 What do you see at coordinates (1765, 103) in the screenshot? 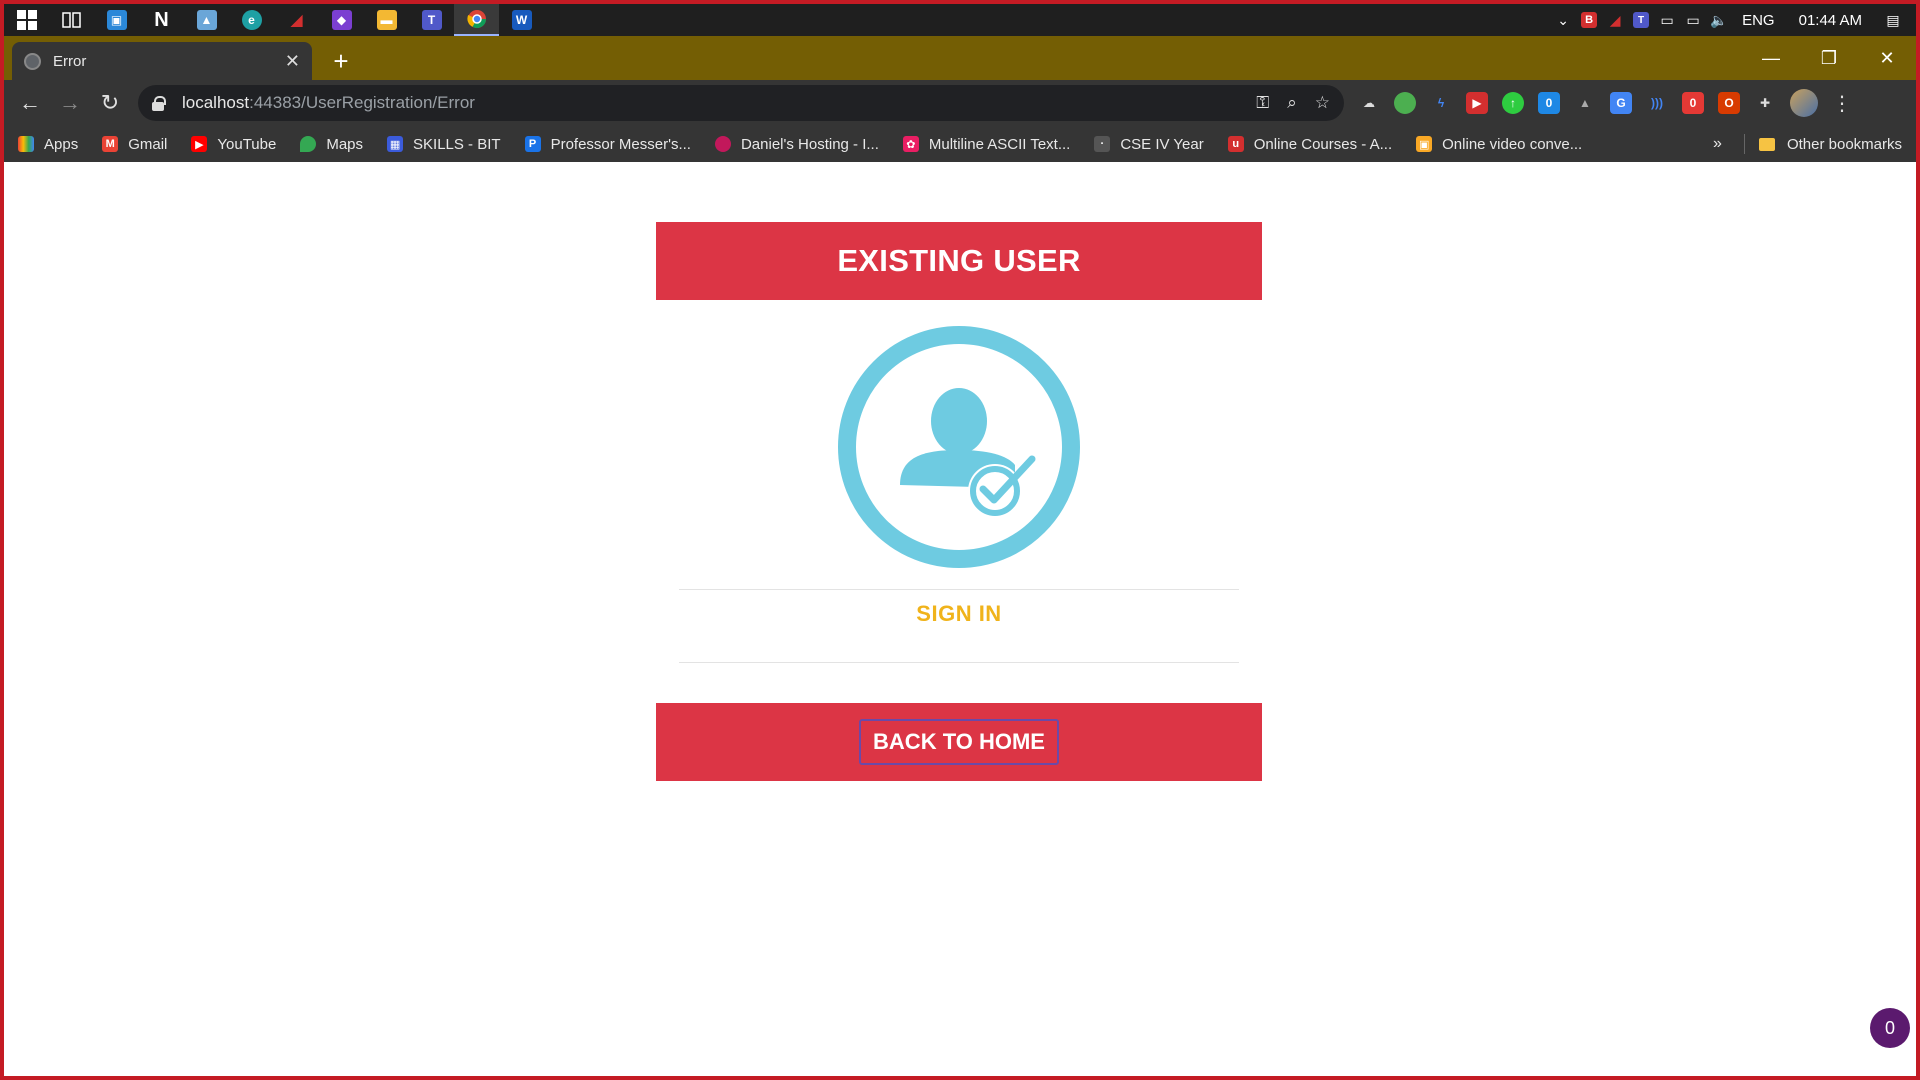
I see `puzzle-icon: ✚` at bounding box center [1765, 103].